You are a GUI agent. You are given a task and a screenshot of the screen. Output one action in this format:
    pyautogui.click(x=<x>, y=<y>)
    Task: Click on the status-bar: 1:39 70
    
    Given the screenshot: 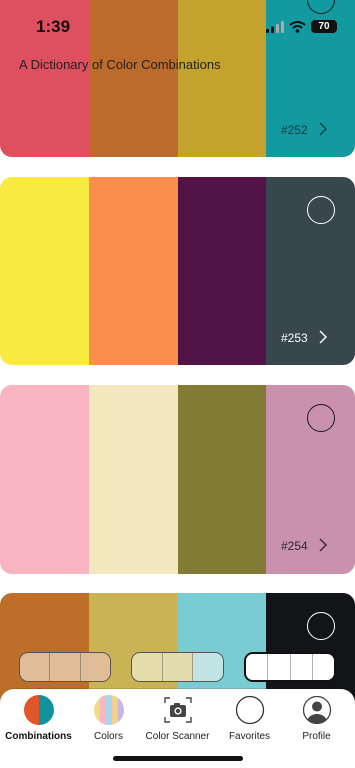 What is the action you would take?
    pyautogui.click(x=177, y=24)
    